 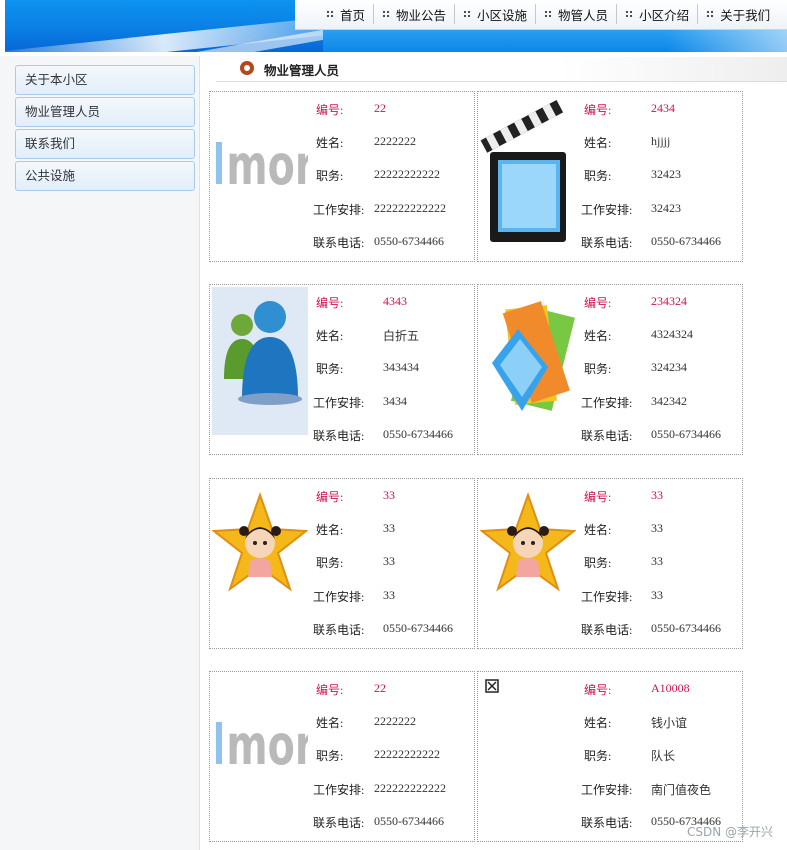 I want to click on field-value-id: A10008, so click(x=670, y=688).